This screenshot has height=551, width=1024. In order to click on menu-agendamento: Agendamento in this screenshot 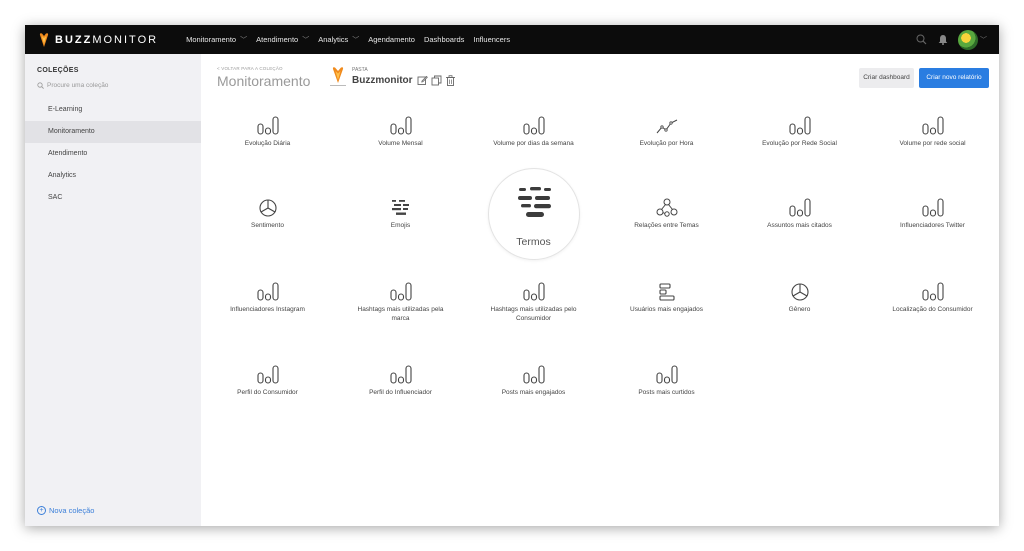, I will do `click(391, 39)`.